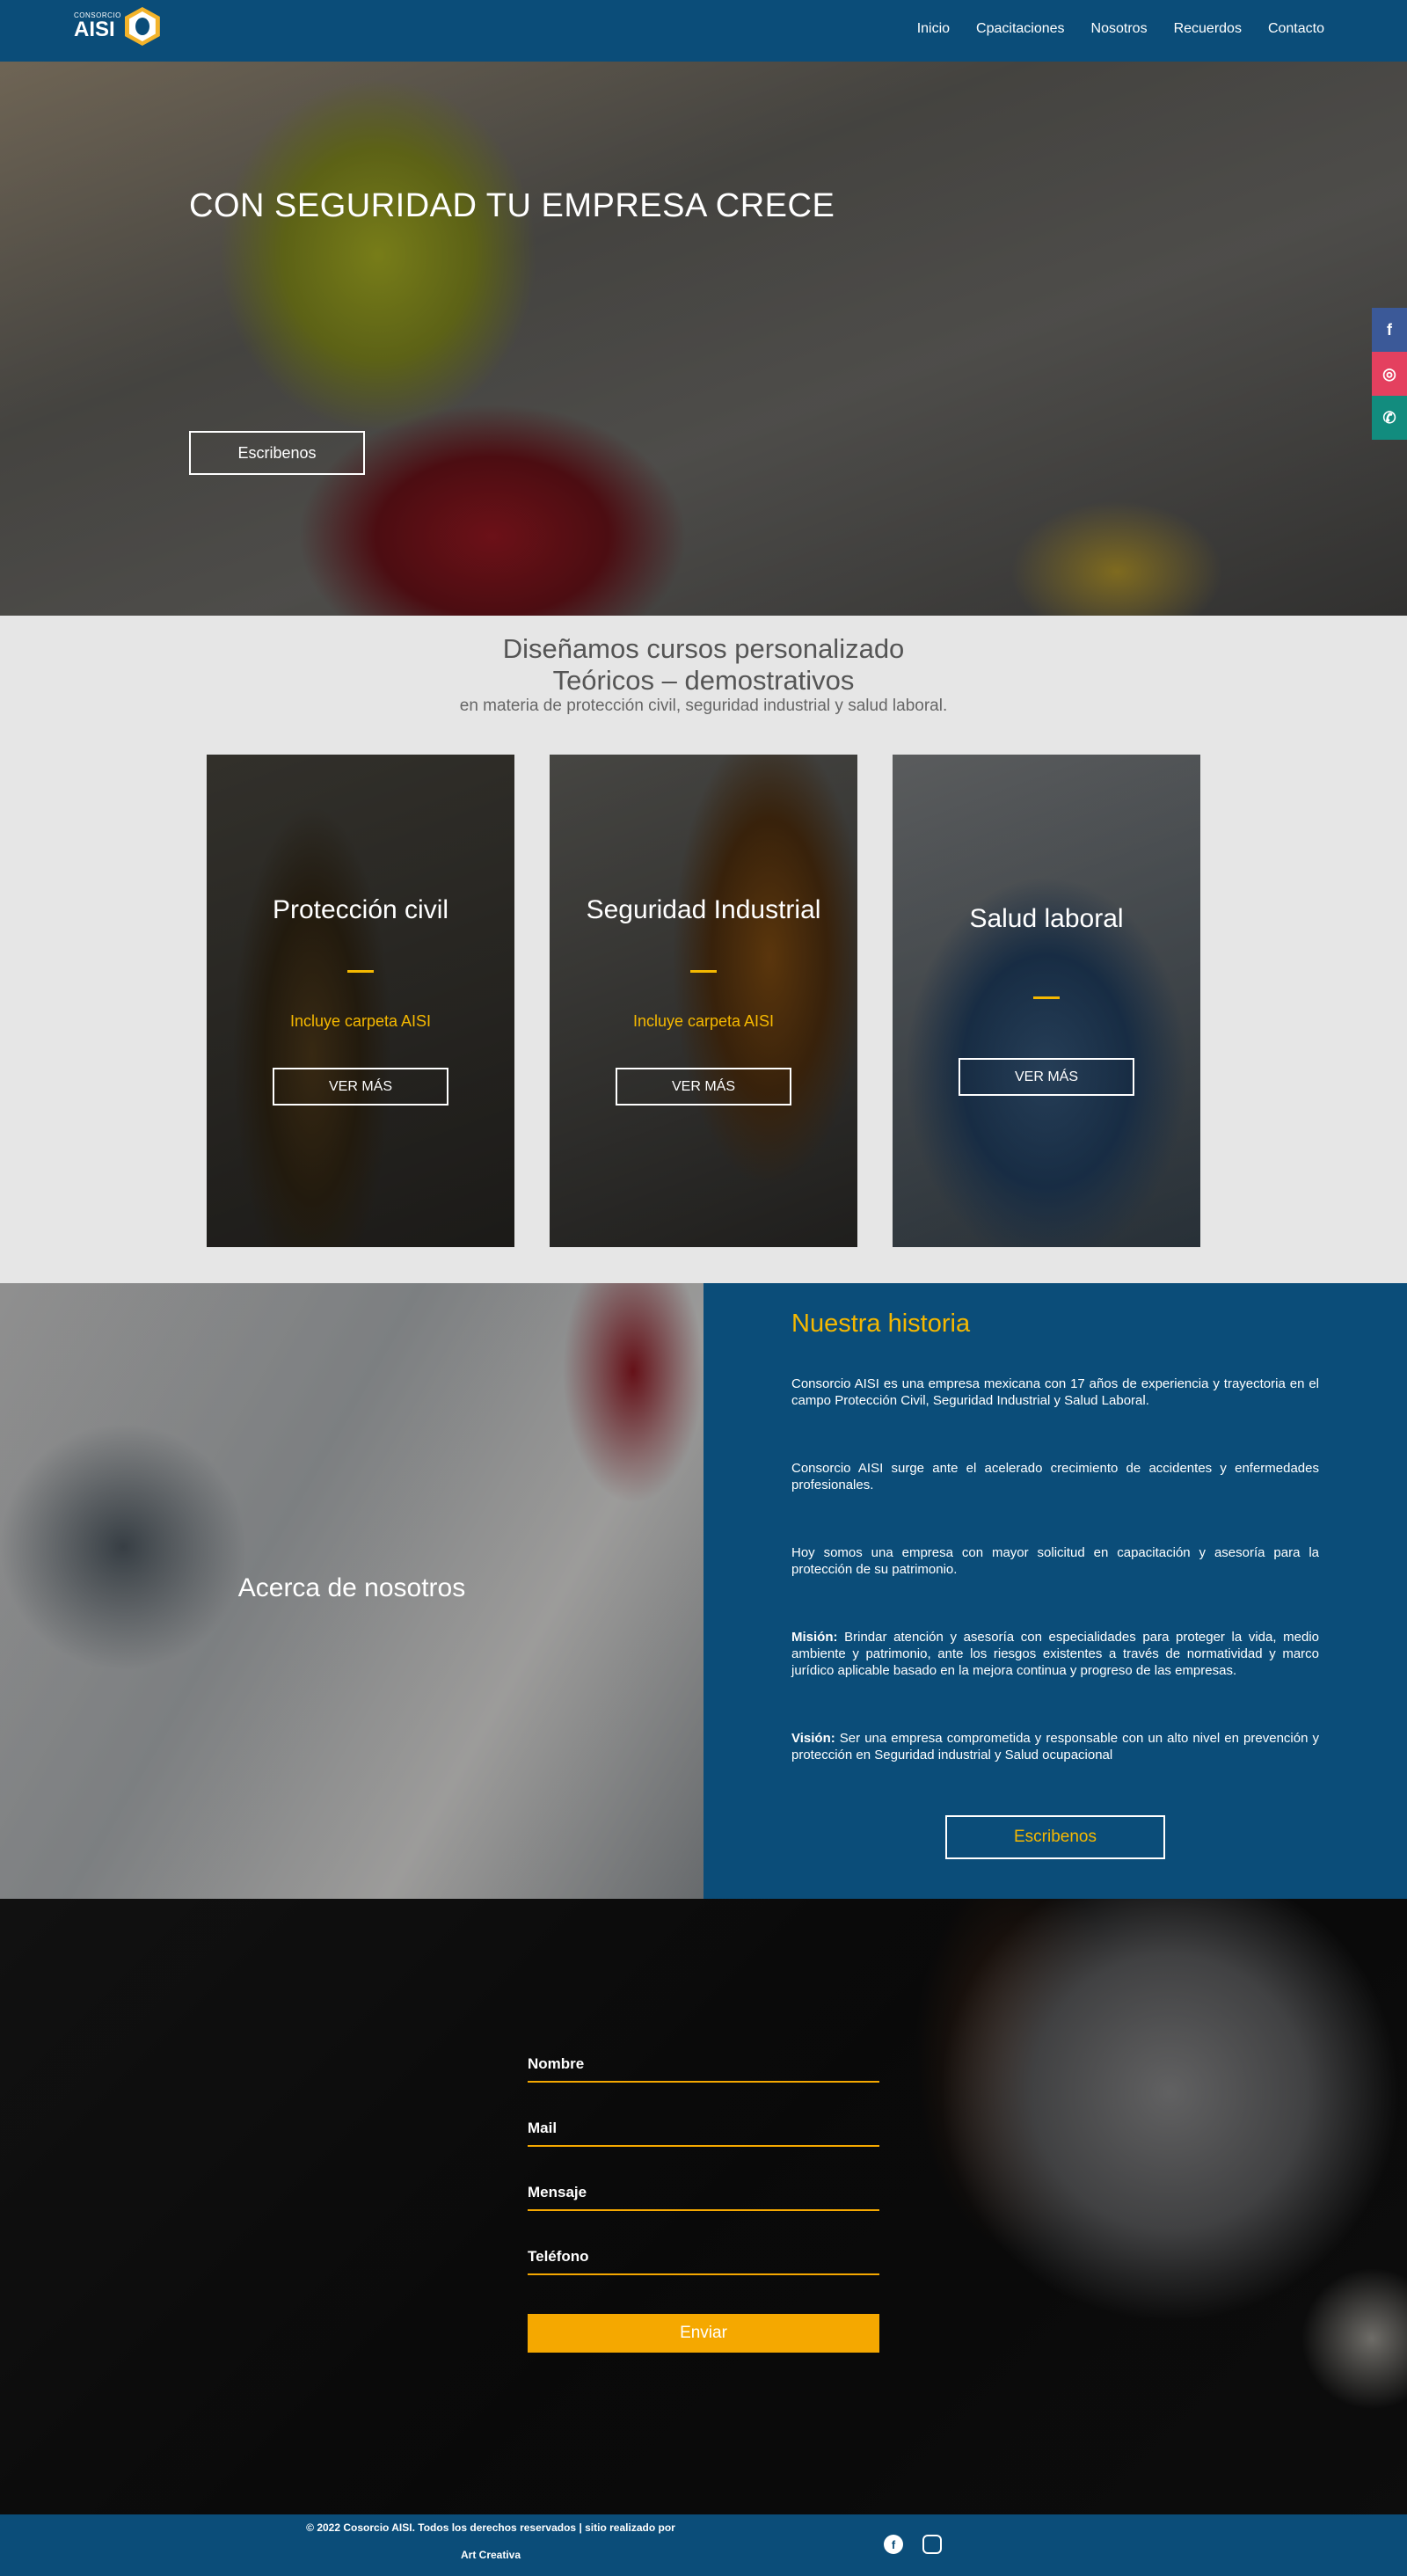 The width and height of the screenshot is (1407, 2576). Describe the element at coordinates (704, 648) in the screenshot. I see `courses-line-1: Diseñamos cursos personalizado` at that location.